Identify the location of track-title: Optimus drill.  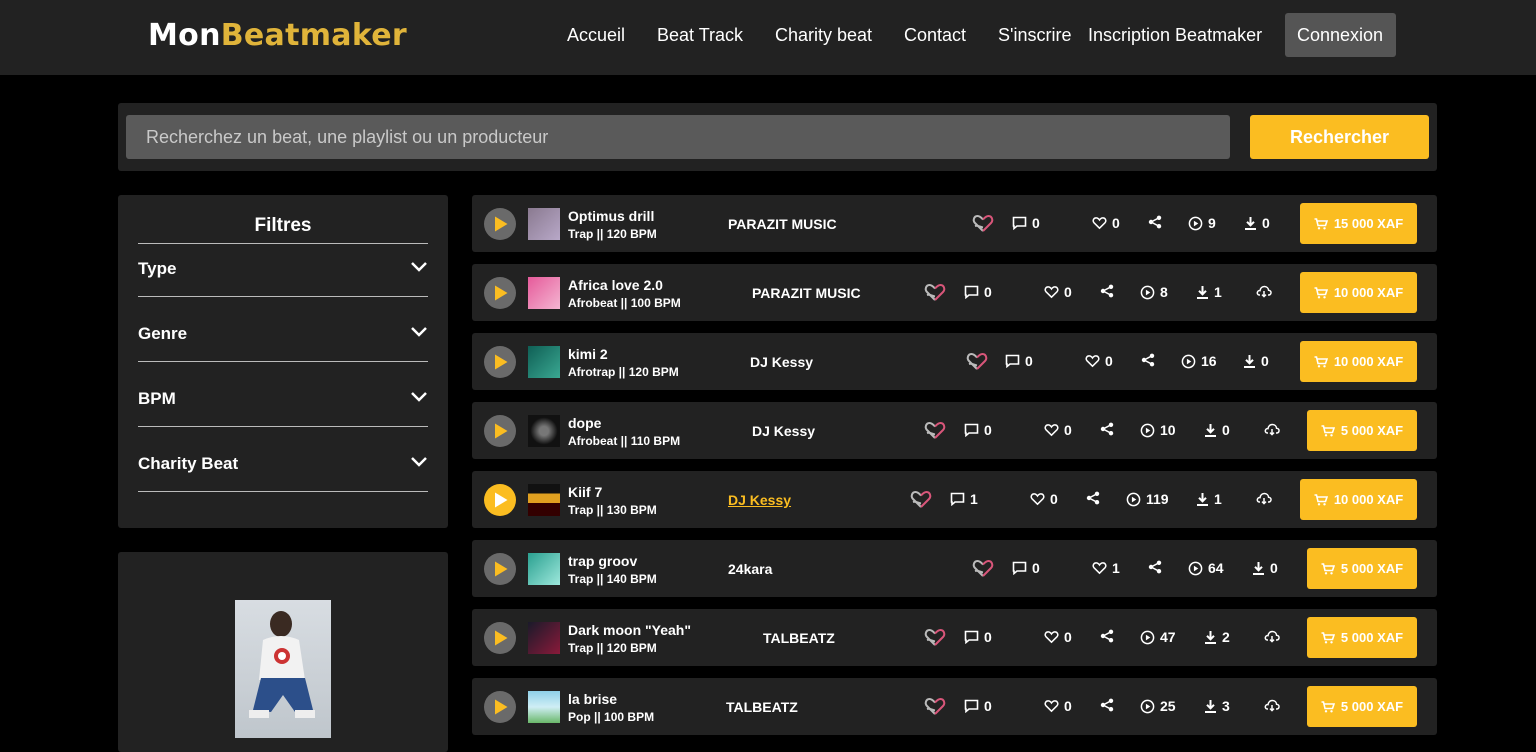
(611, 216).